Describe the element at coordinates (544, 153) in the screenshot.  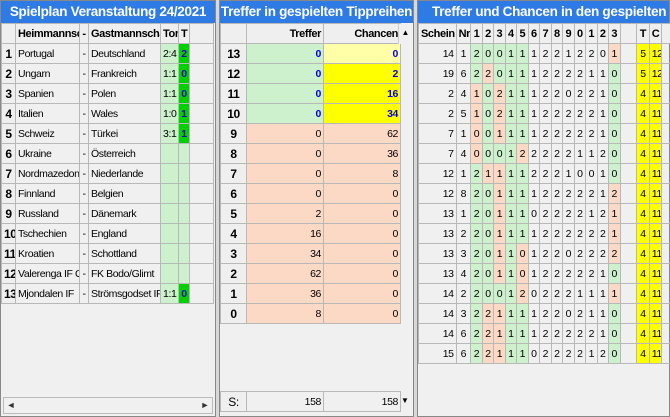
I see `table-row: 7 4 0 0 0 1 2 2 2 2 2 1 1 2 0 4 11` at that location.